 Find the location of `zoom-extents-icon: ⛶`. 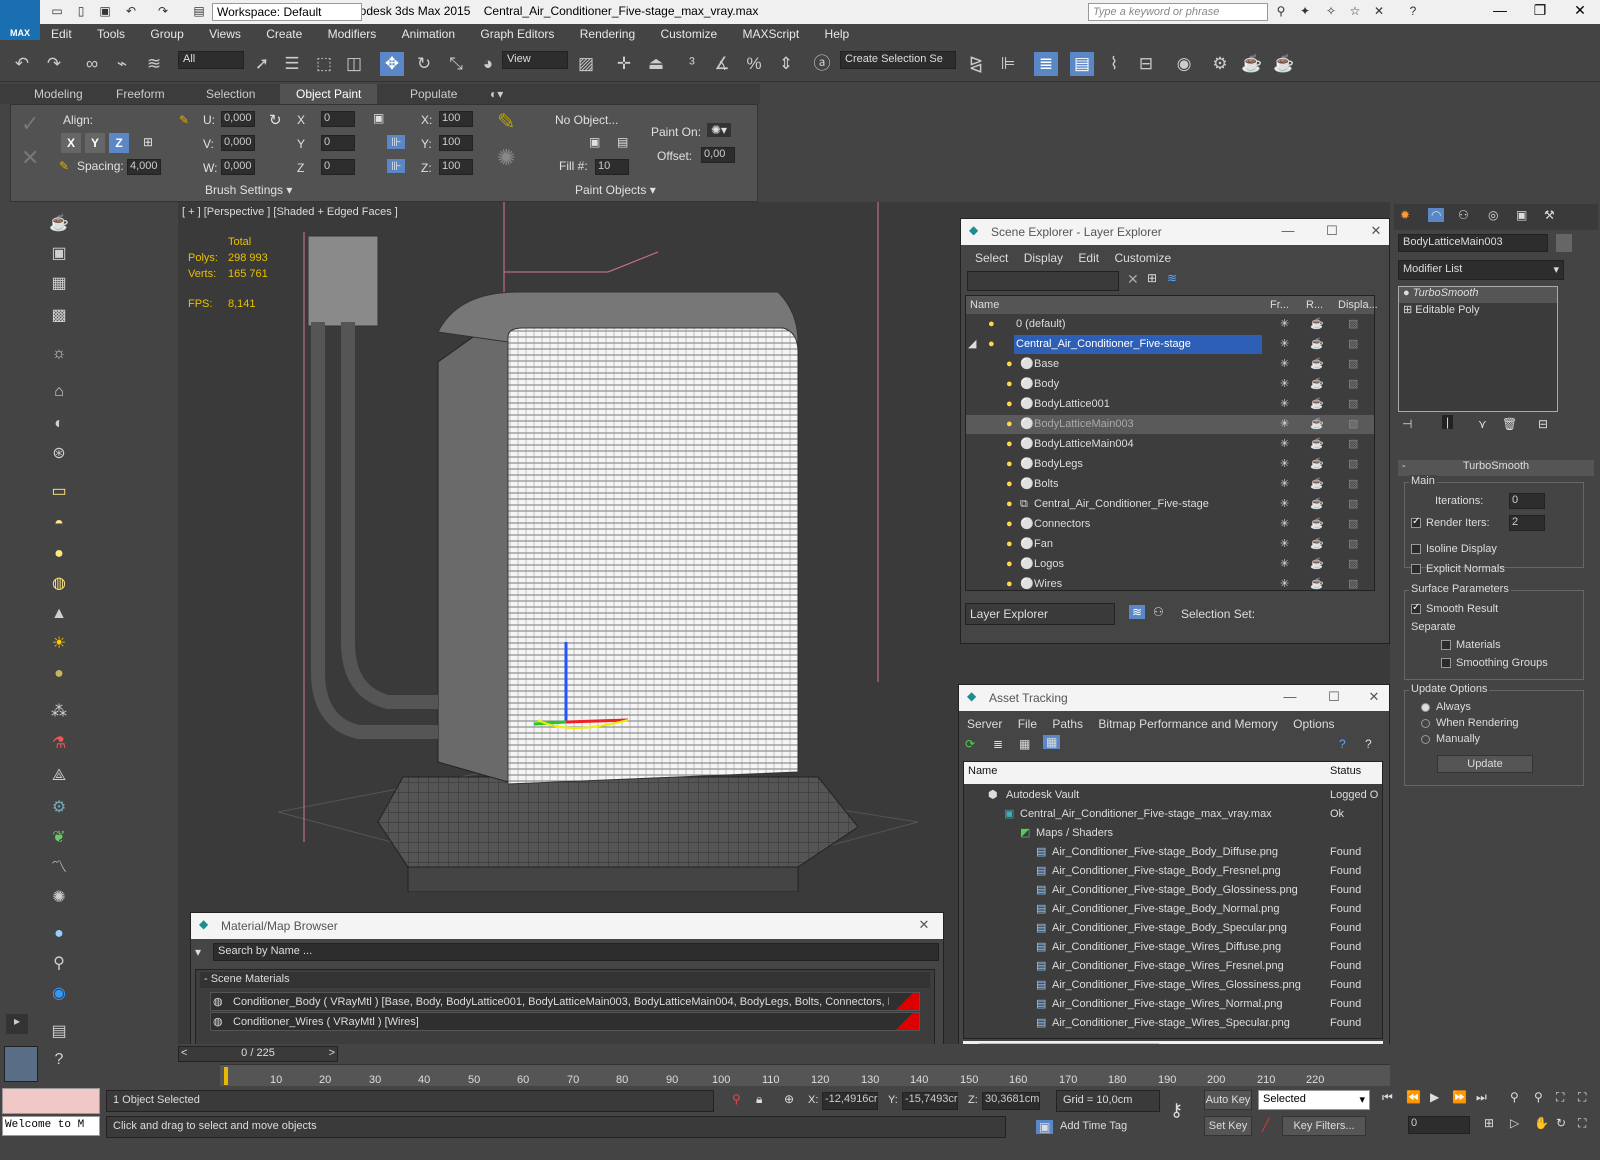

zoom-extents-icon: ⛶ is located at coordinates (1560, 1097).